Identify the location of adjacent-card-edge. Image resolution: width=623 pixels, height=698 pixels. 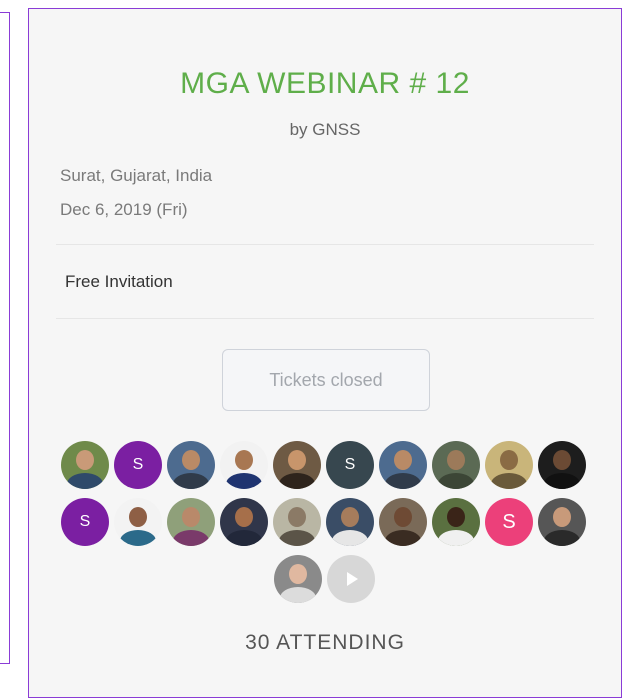
(5, 338).